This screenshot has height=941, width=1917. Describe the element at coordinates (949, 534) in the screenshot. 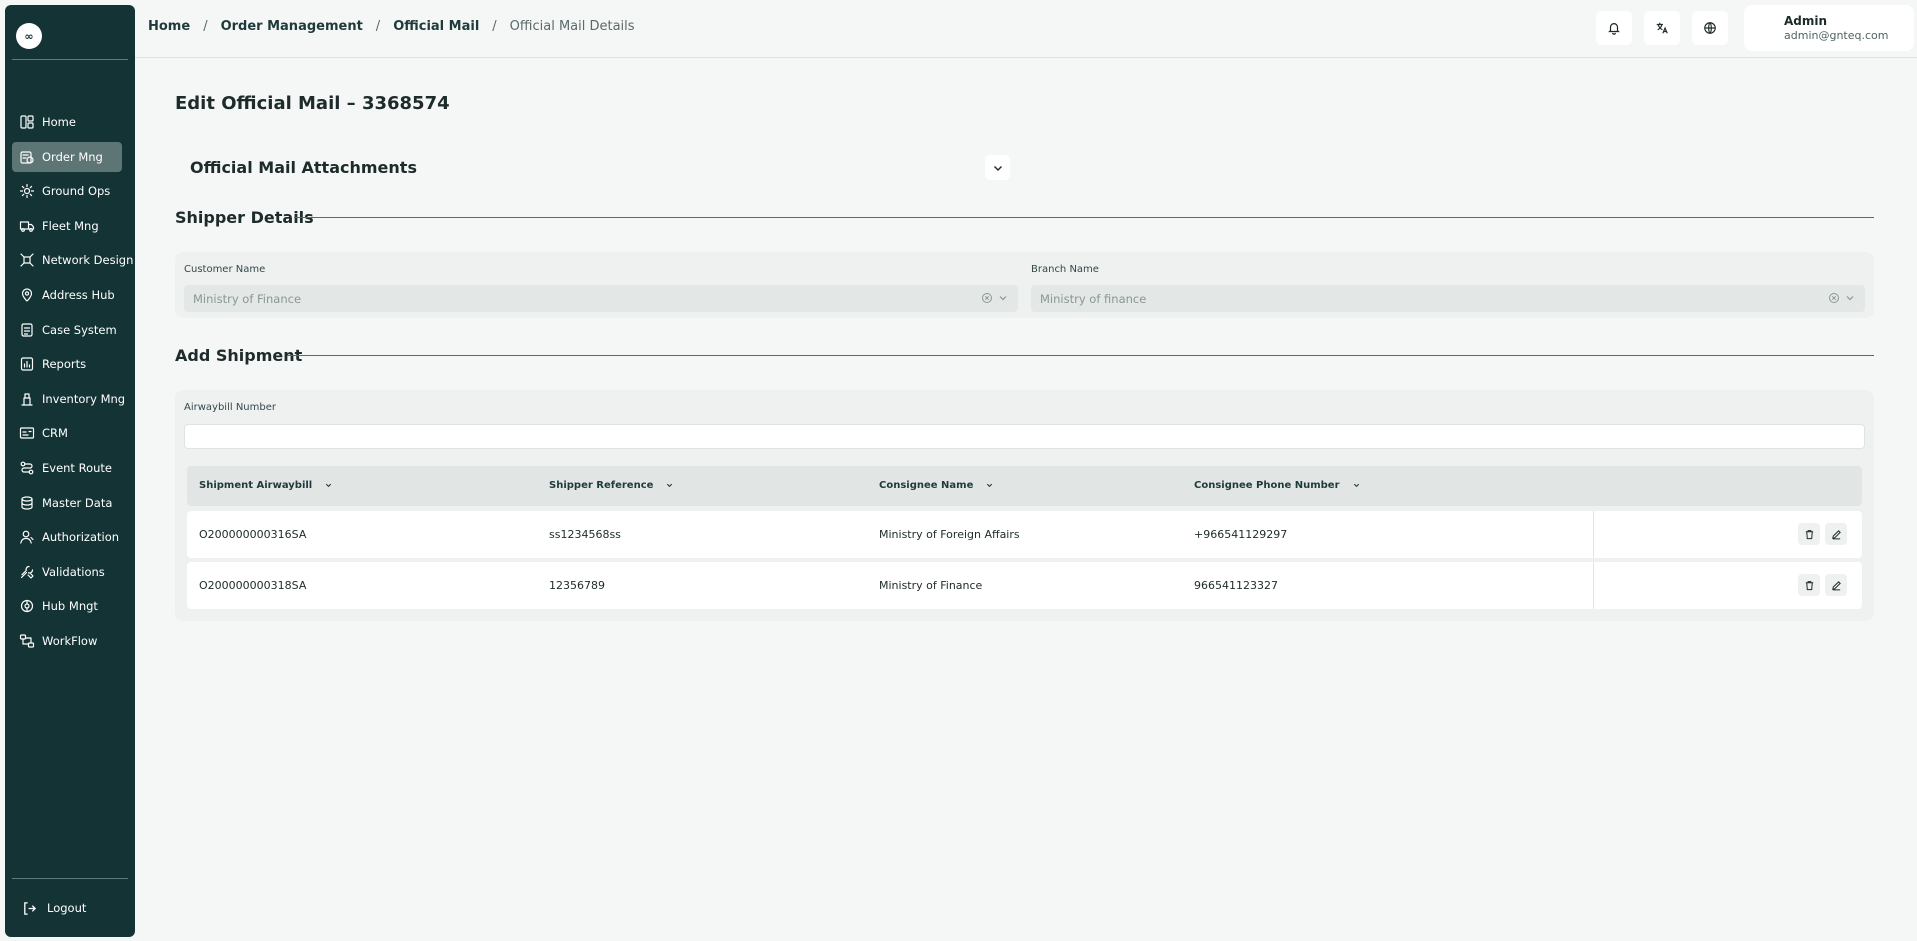

I see `cell-consignee-name: Ministry of Foreign Affairs` at that location.